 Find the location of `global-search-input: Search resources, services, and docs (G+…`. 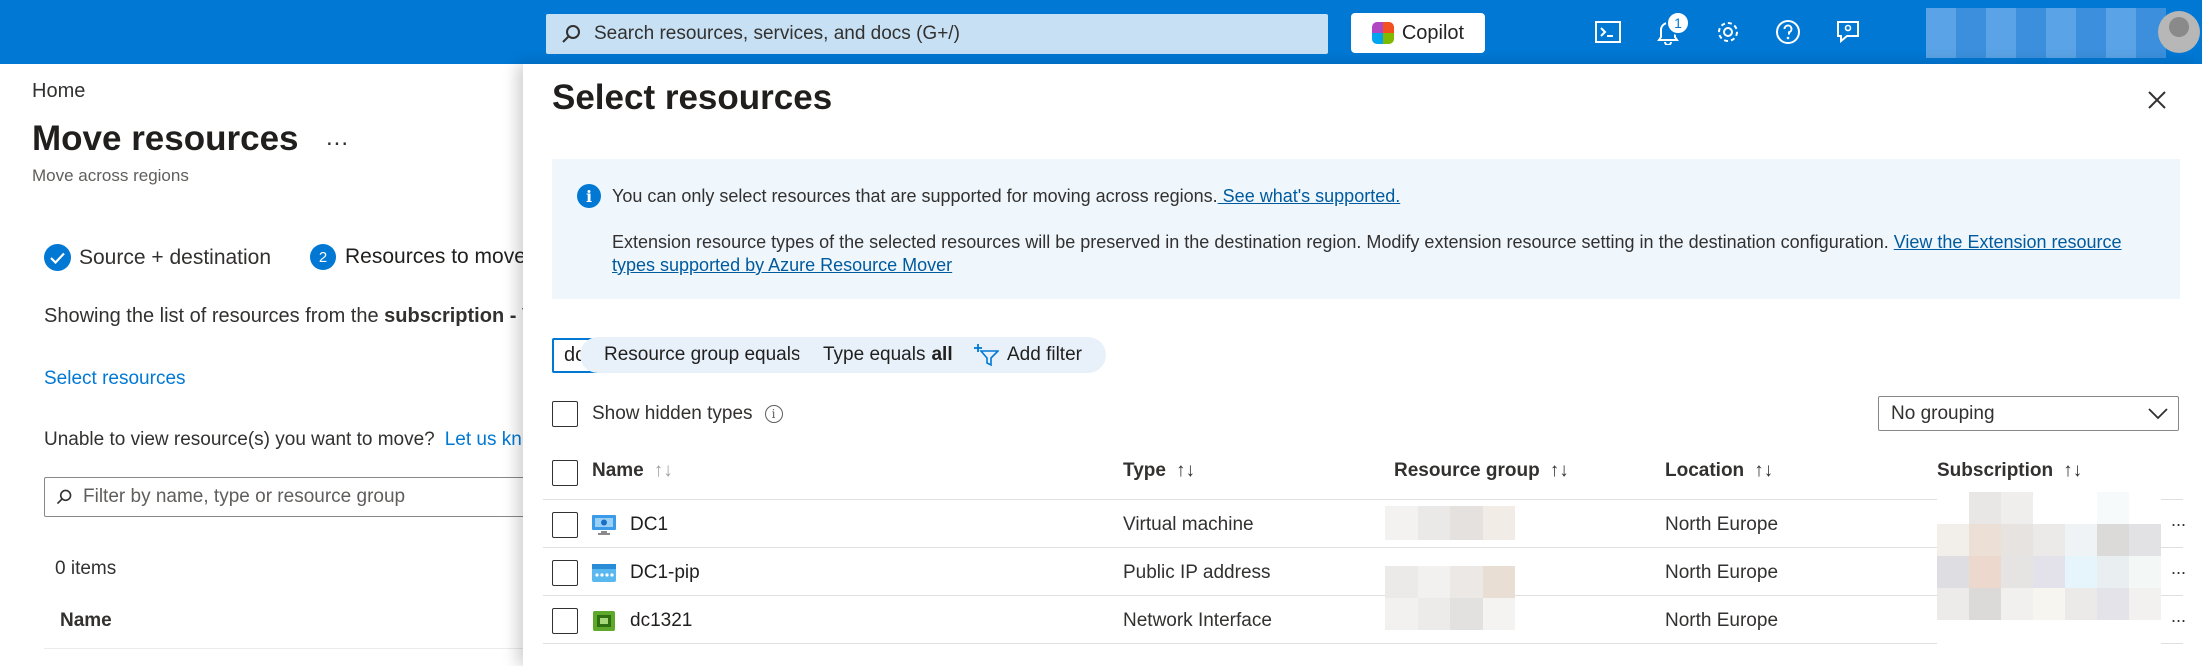

global-search-input: Search resources, services, and docs (G+… is located at coordinates (937, 34).